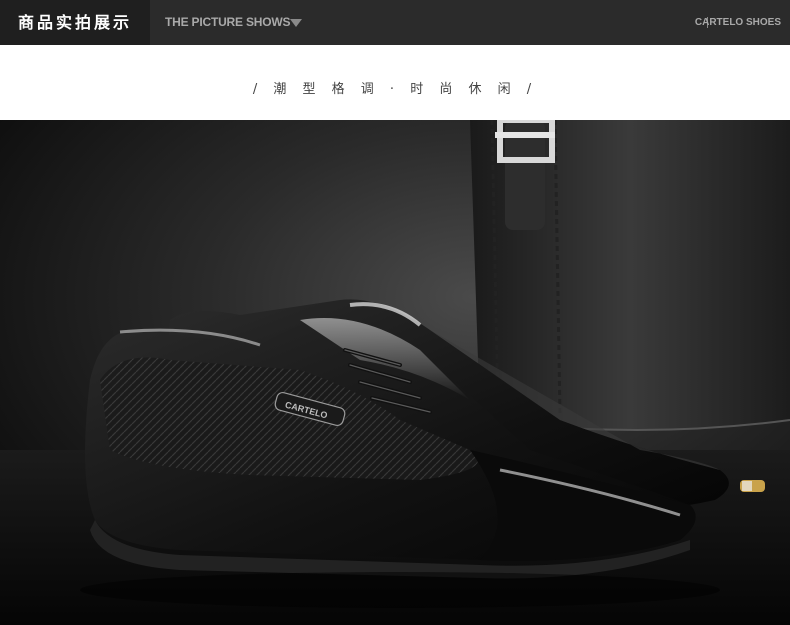  Describe the element at coordinates (228, 22) in the screenshot. I see `section-subtitle: THE PICTURE SHOWS` at that location.